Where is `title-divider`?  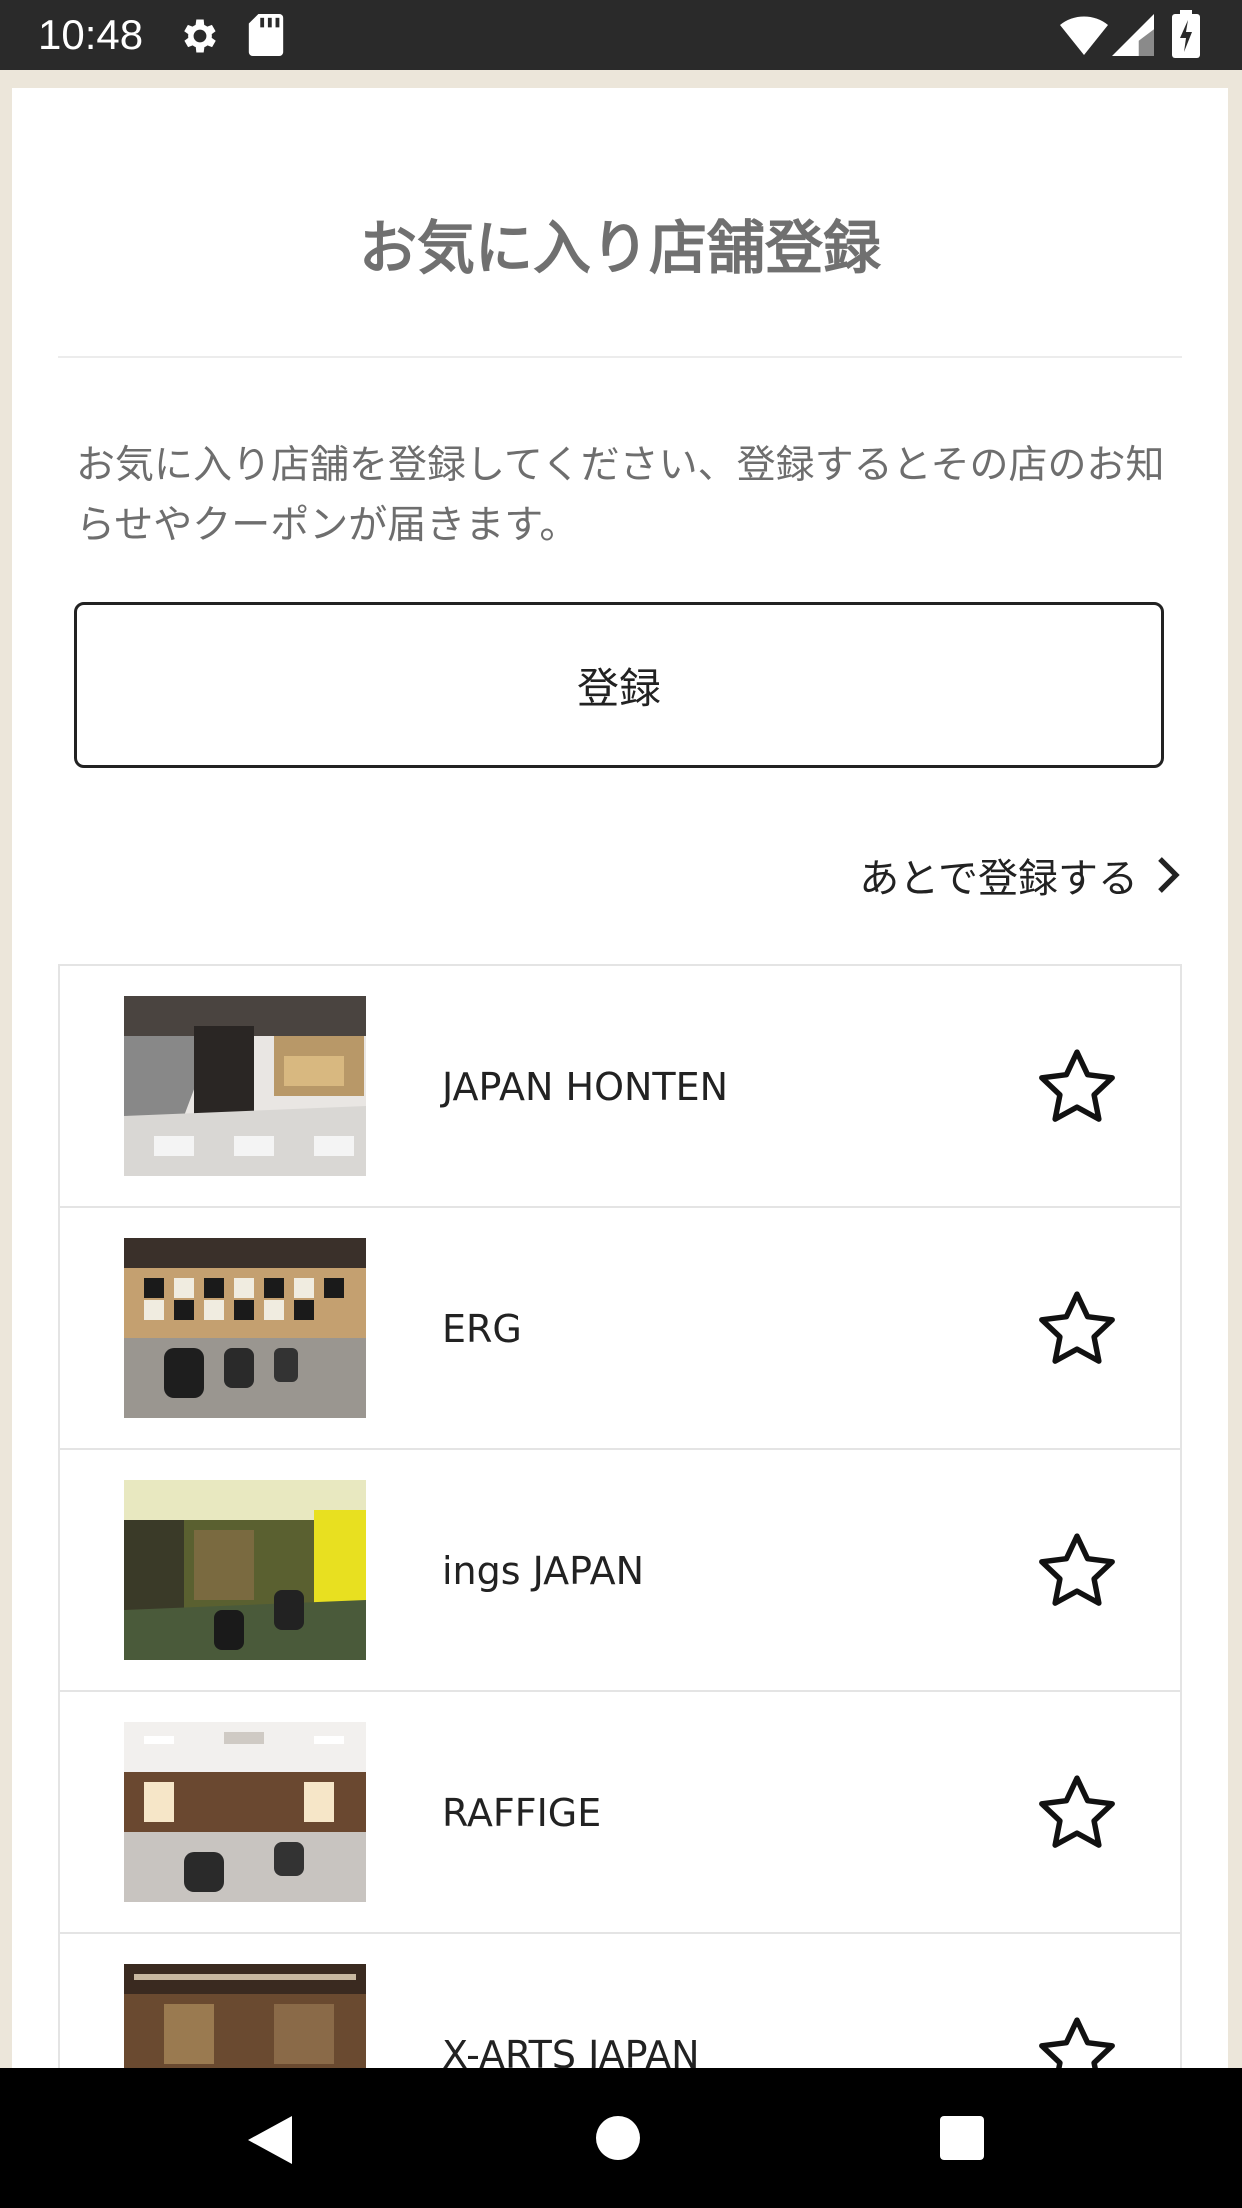
title-divider is located at coordinates (620, 357).